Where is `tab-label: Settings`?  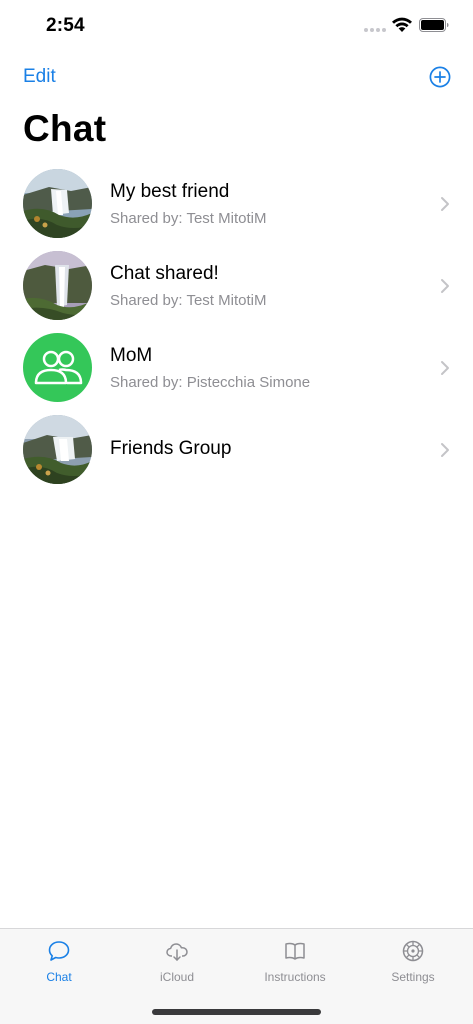 tab-label: Settings is located at coordinates (413, 977).